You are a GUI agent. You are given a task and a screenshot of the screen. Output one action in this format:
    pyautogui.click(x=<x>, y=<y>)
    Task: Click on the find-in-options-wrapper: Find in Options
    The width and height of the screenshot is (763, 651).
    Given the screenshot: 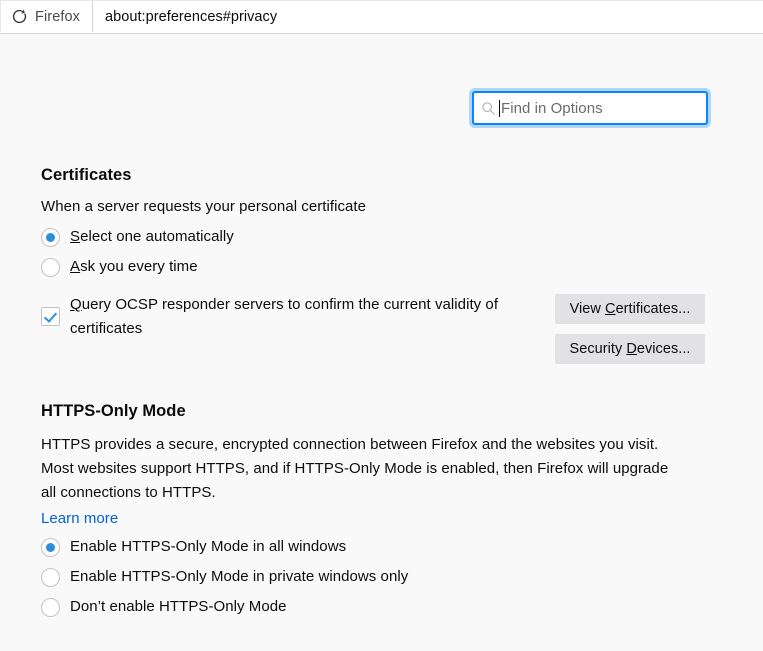 What is the action you would take?
    pyautogui.click(x=590, y=108)
    